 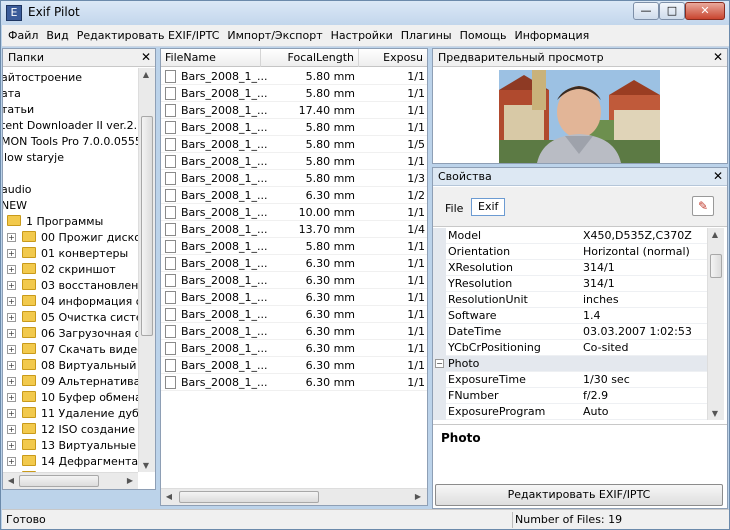 I want to click on tree-item: +00 Прожиг диско, so click(x=73, y=238).